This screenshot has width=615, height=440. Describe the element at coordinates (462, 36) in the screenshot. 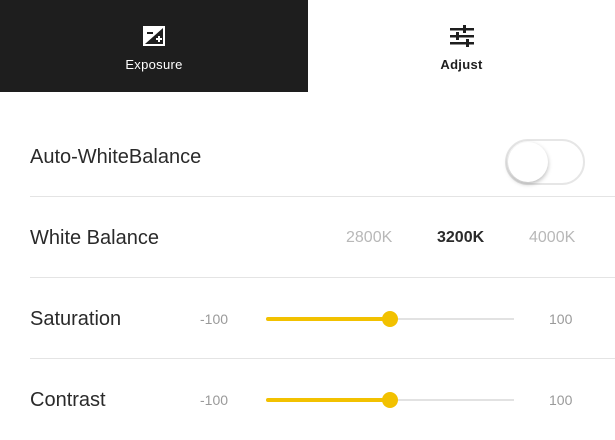

I see `adjust-sliders-icon` at that location.